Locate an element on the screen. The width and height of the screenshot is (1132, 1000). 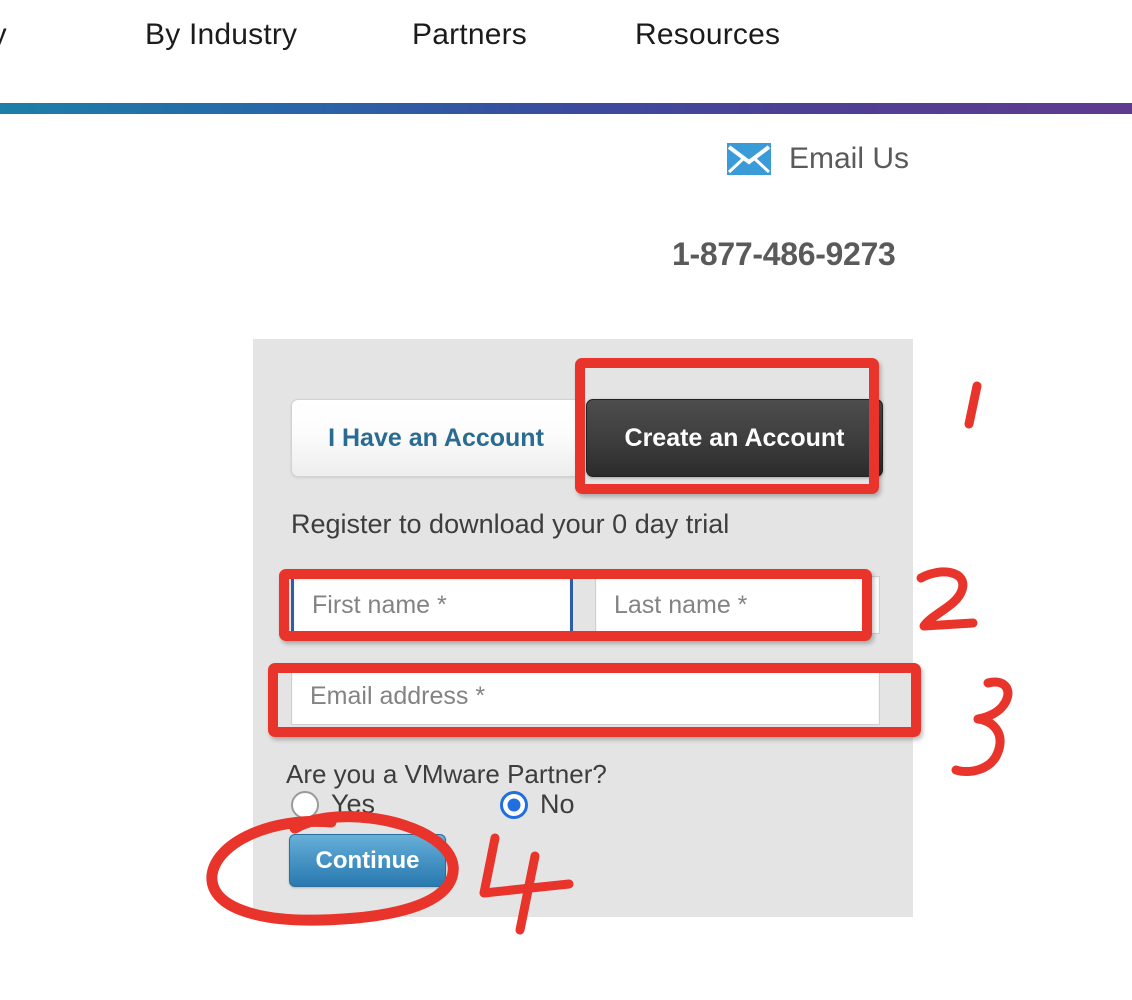
email-us-link: Email Us is located at coordinates (818, 159).